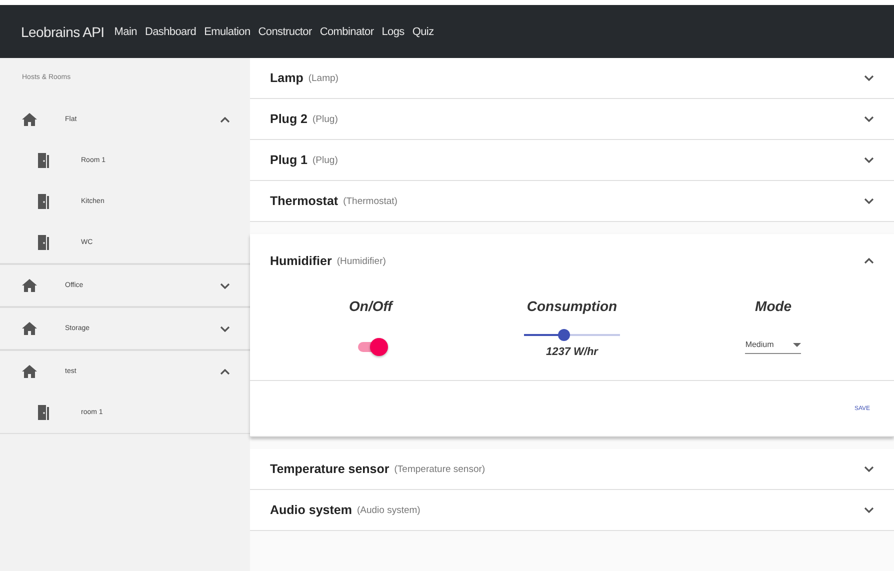  I want to click on dropdown-arrow-icon, so click(797, 344).